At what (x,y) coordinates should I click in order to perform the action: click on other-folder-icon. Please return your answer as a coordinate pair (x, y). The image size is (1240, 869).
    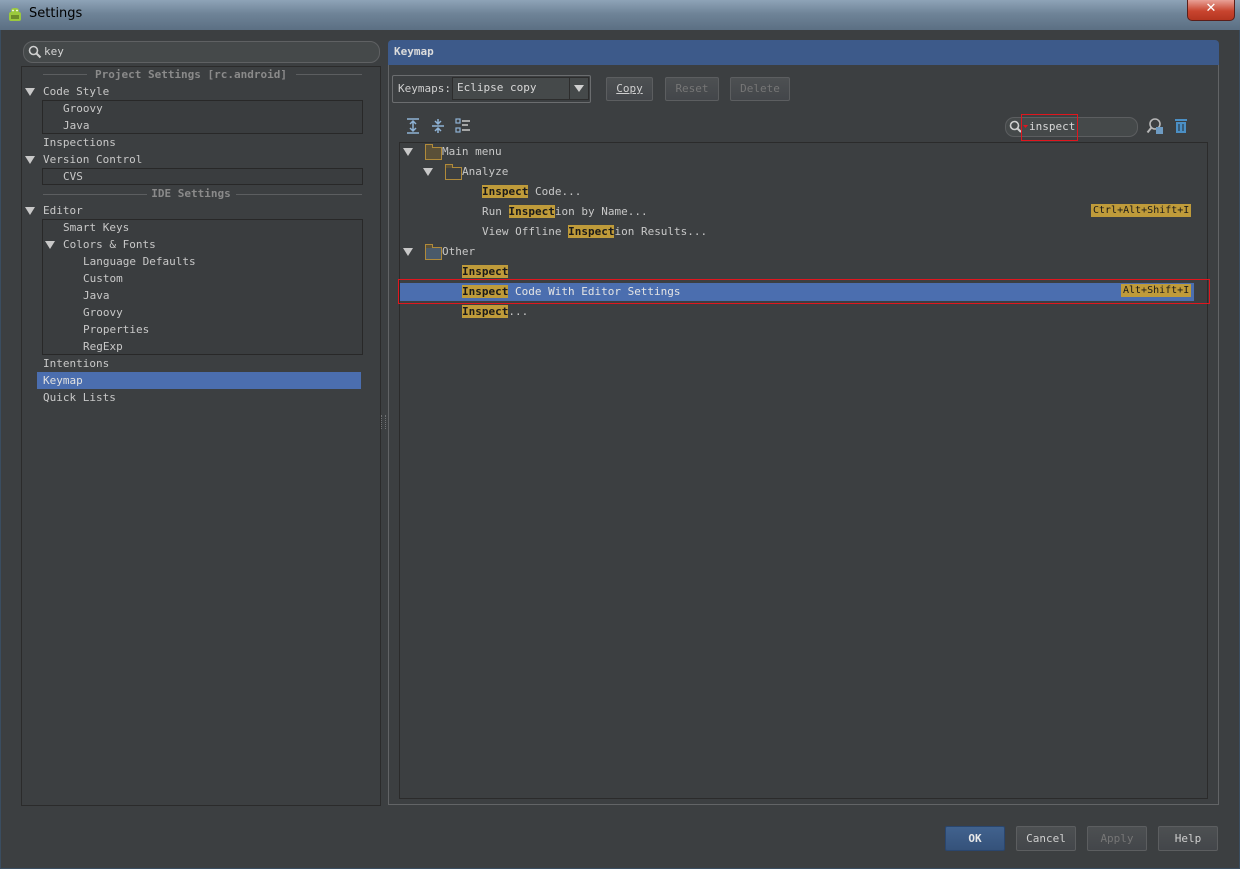
    Looking at the image, I should click on (433, 252).